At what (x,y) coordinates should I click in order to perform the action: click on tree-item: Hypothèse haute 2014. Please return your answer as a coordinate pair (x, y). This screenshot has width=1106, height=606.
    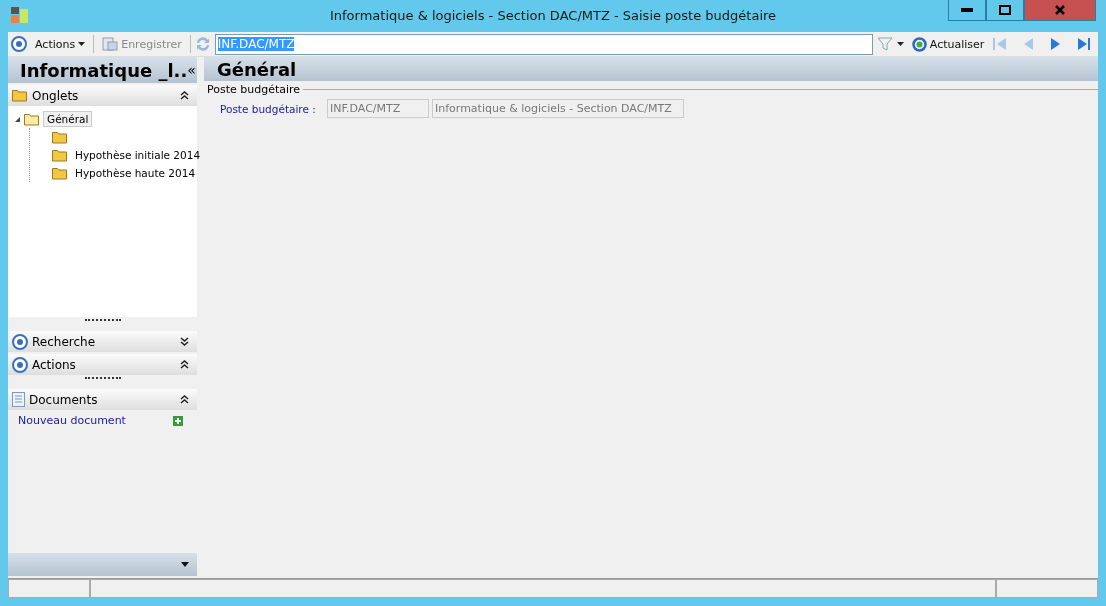
    Looking at the image, I should click on (135, 173).